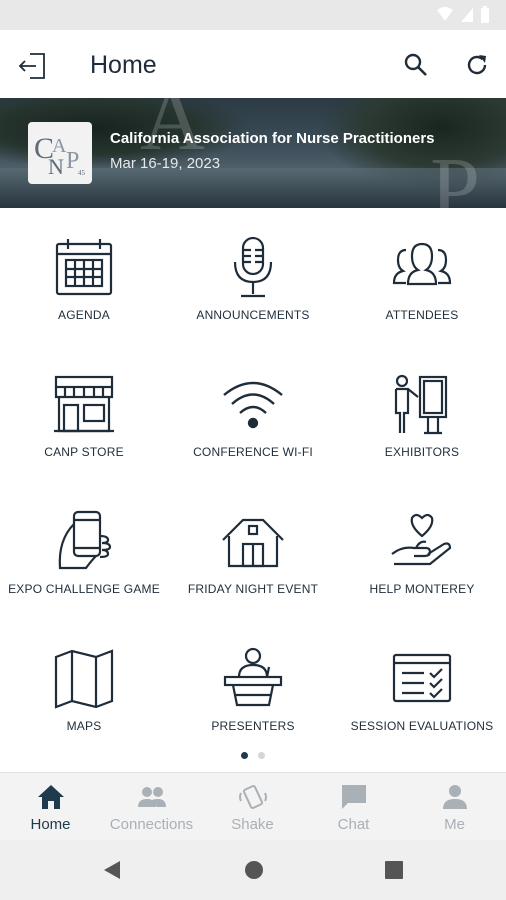 This screenshot has width=506, height=900. Describe the element at coordinates (422, 589) in the screenshot. I see `tile-label: HELP MONTEREY` at that location.